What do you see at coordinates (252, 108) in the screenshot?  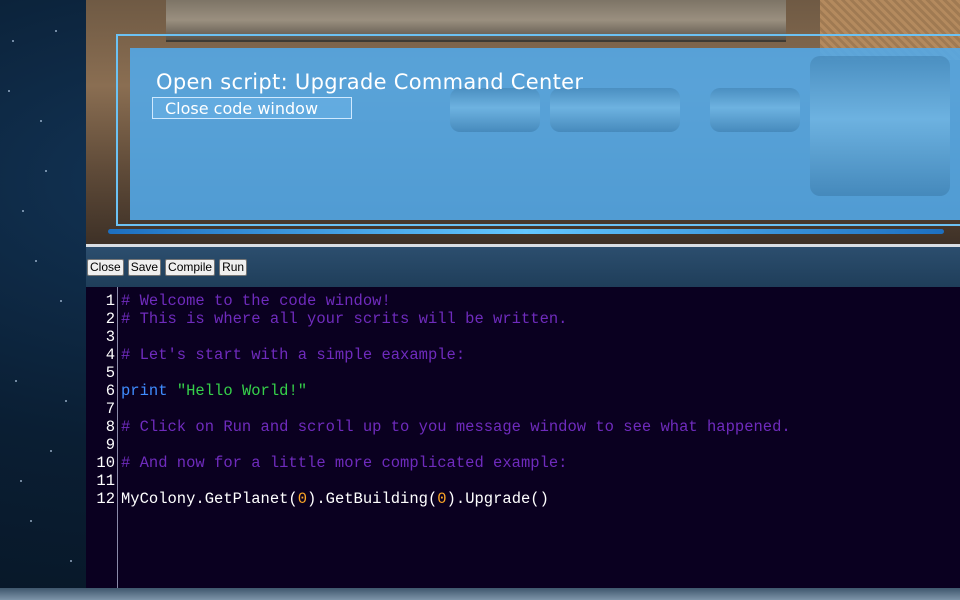 I see `close-code-window-link: Close code window` at bounding box center [252, 108].